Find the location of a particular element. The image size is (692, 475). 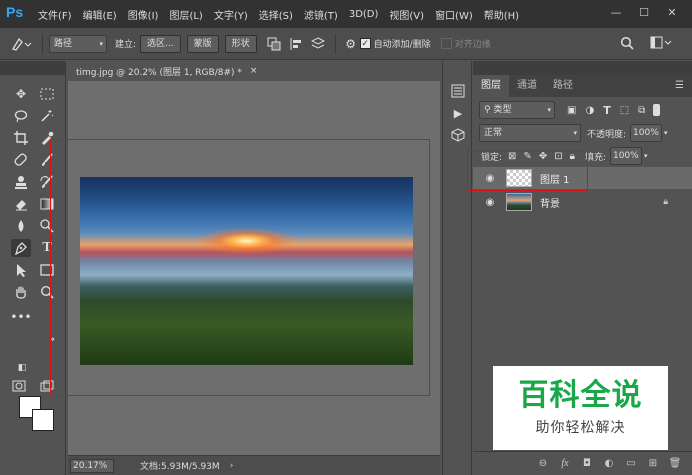

pen-mode-select: 路径 ▾ is located at coordinates (78, 43).